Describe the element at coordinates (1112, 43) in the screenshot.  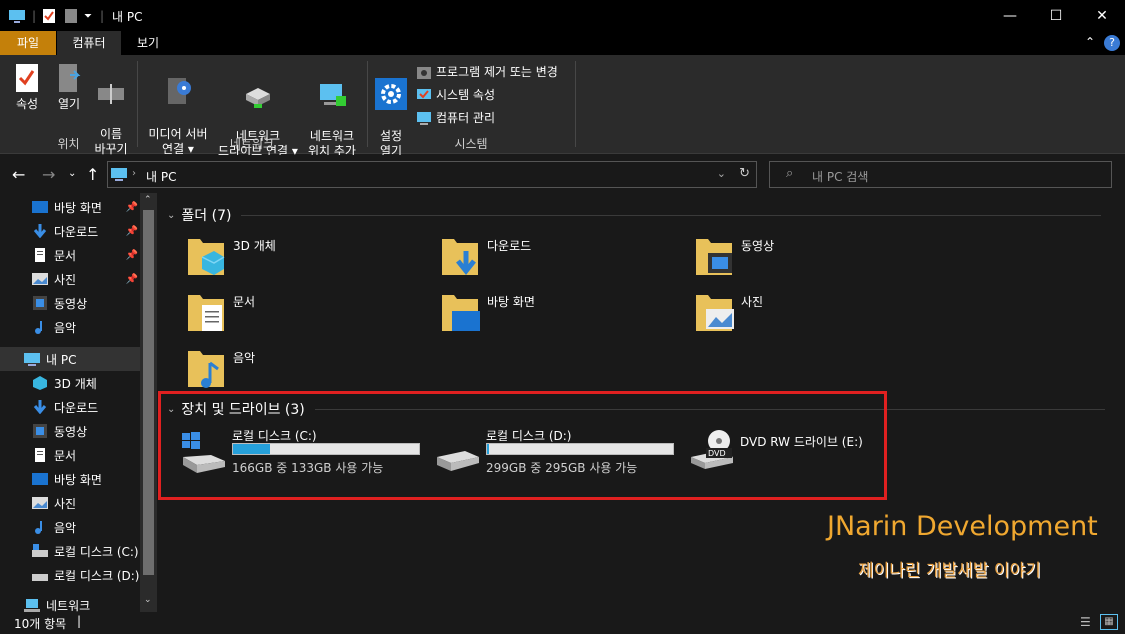
I see `help-icon: ?` at that location.